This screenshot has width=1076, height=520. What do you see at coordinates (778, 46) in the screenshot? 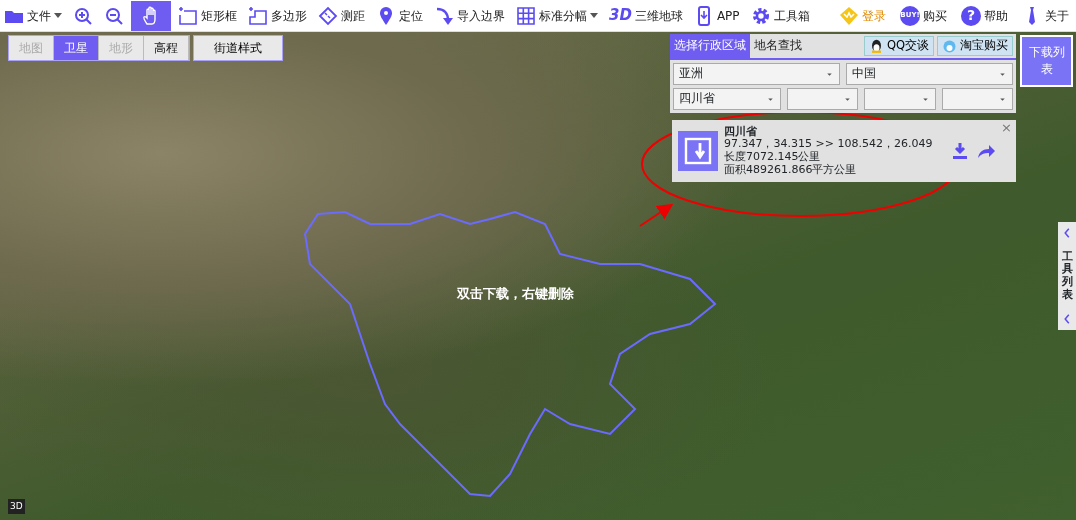
I see `panel-tab: 地名查找` at bounding box center [778, 46].